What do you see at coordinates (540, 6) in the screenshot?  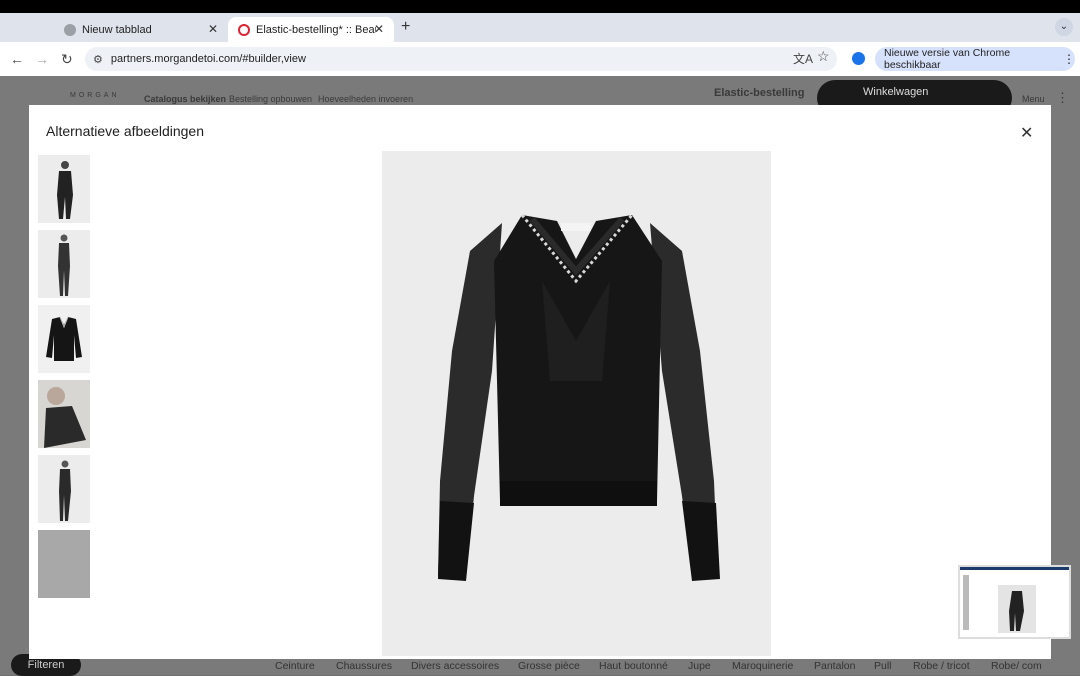 I see `screen-top-bar` at bounding box center [540, 6].